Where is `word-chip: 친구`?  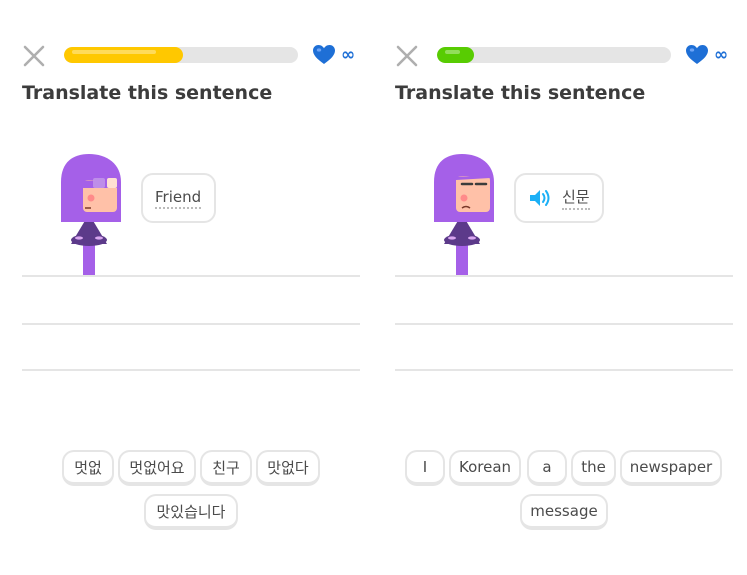 word-chip: 친구 is located at coordinates (226, 468).